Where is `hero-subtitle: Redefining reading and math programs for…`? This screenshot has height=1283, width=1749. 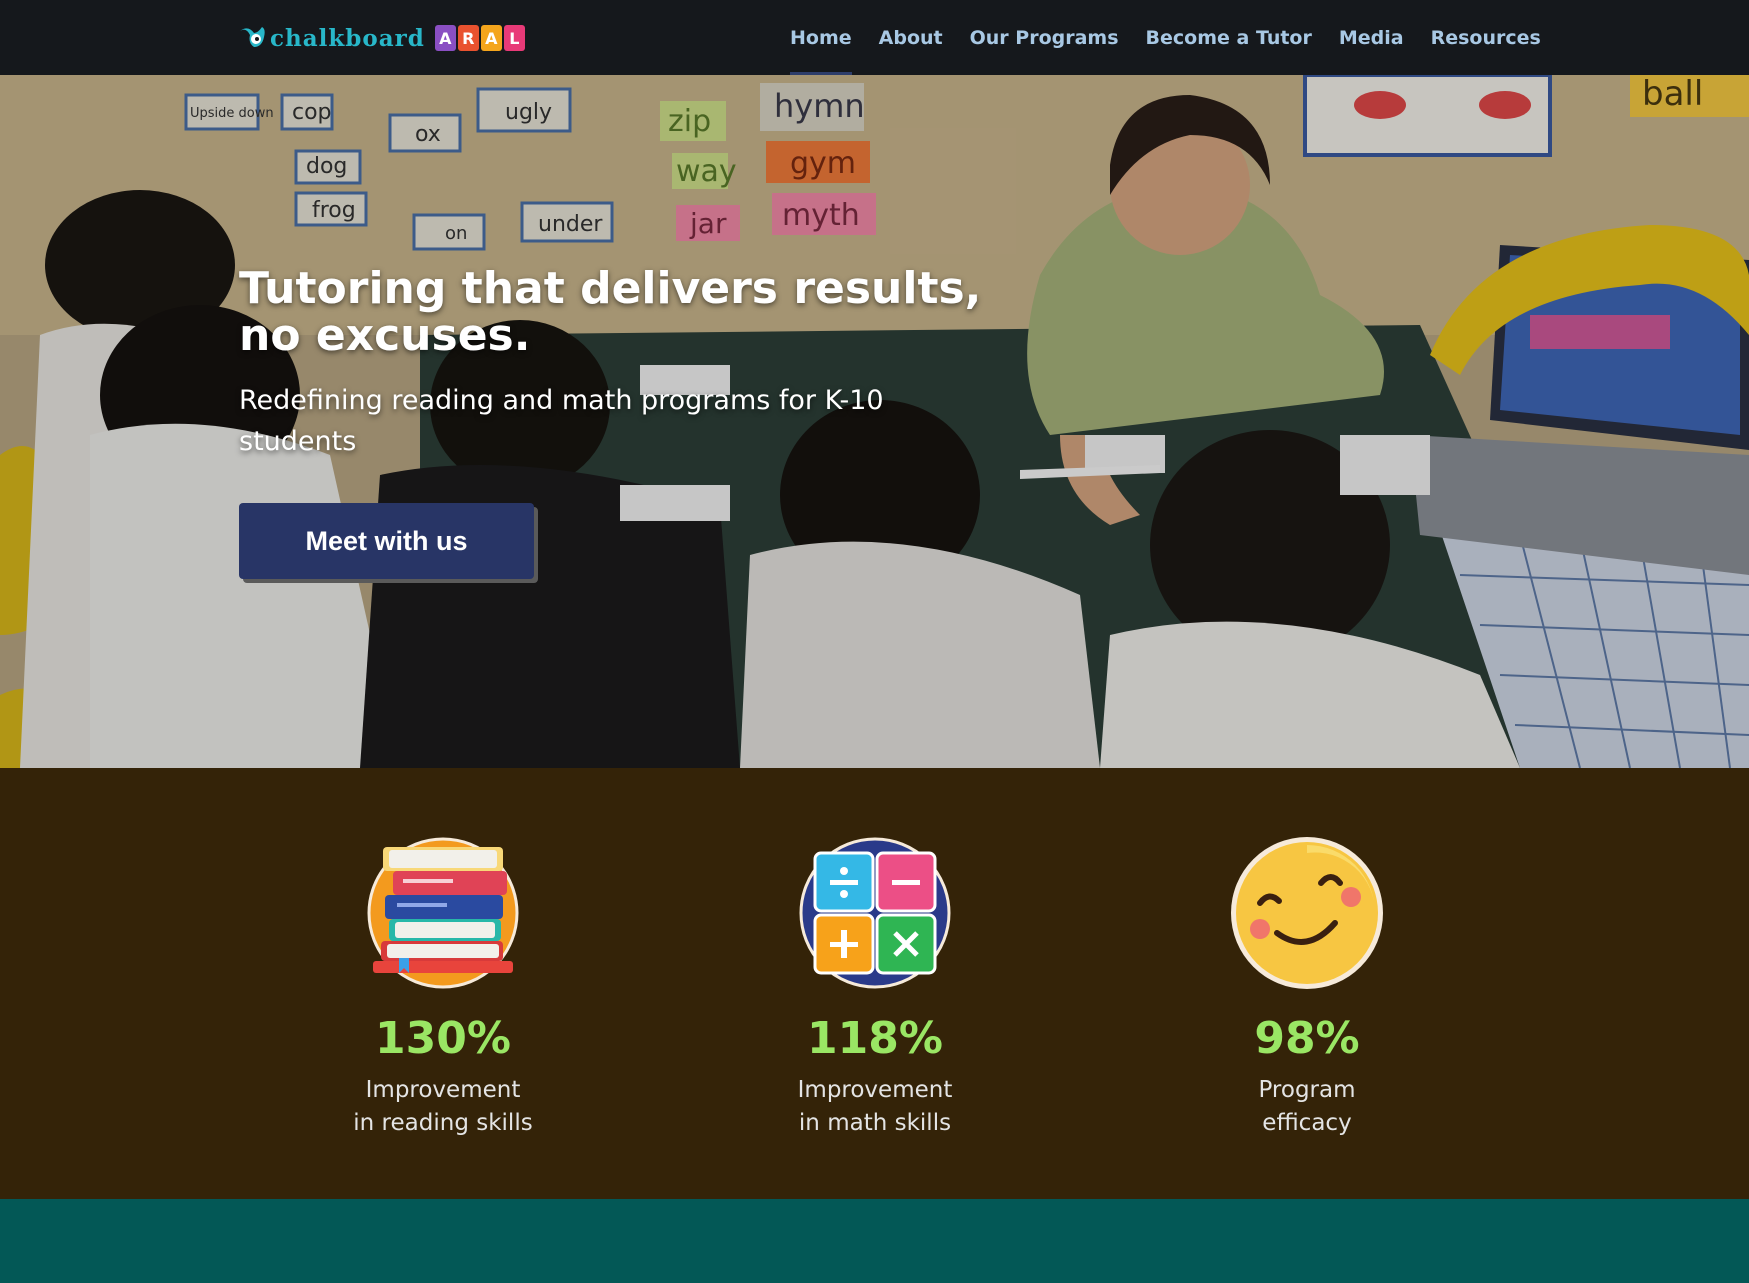
hero-subtitle: Redefining reading and math programs for… is located at coordinates (561, 421).